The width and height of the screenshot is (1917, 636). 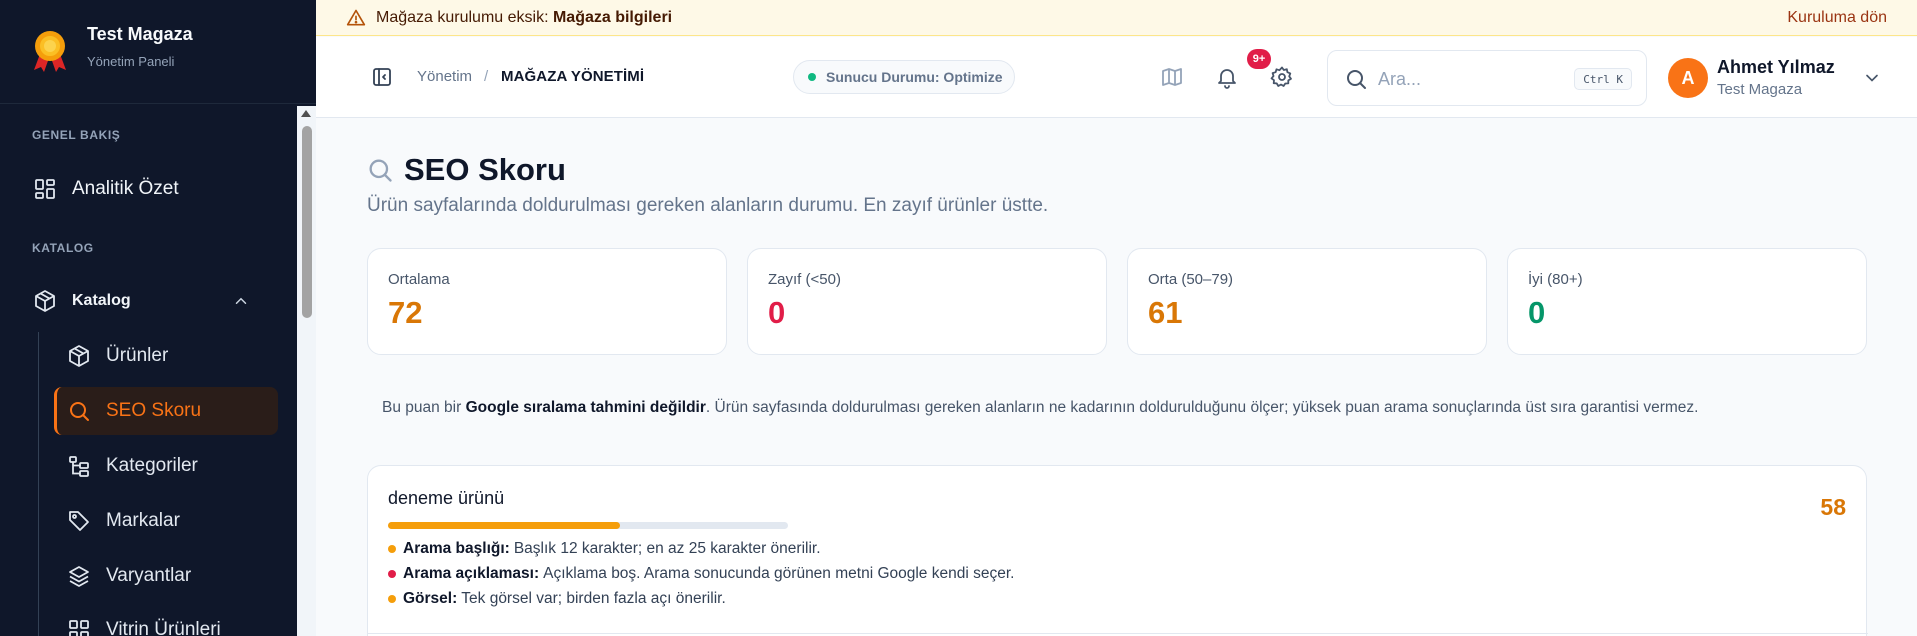 I want to click on stat-card-good: İyi (80+) 0, so click(x=1687, y=301).